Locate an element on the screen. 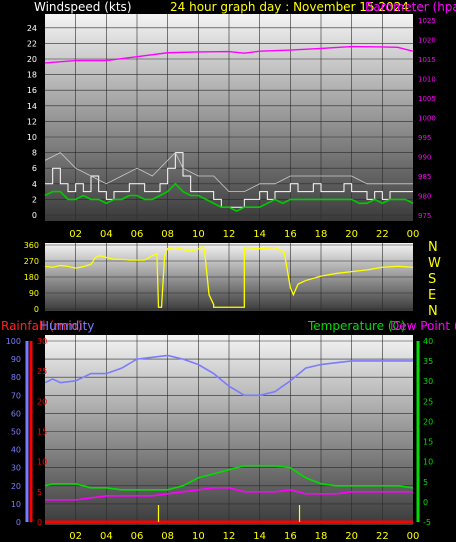 The image size is (456, 542). humidity-tick-label: 20 is located at coordinates (16, 486).